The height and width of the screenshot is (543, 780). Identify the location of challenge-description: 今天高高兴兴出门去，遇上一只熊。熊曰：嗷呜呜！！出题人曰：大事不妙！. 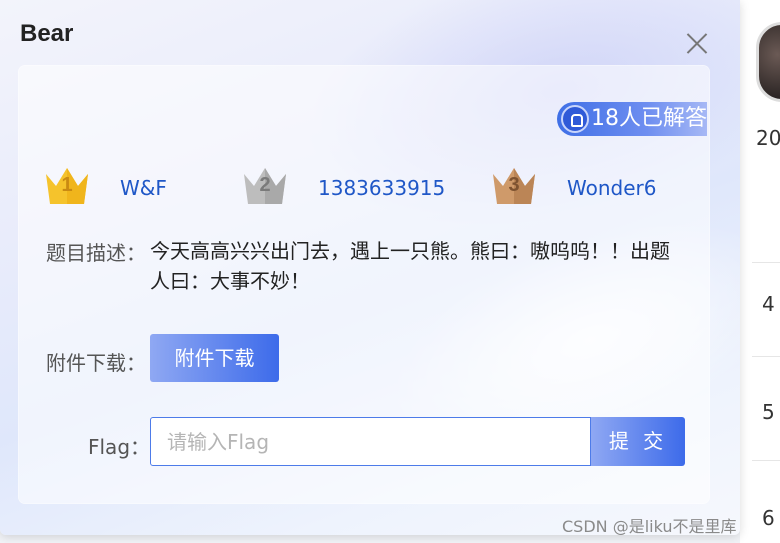
(410, 266).